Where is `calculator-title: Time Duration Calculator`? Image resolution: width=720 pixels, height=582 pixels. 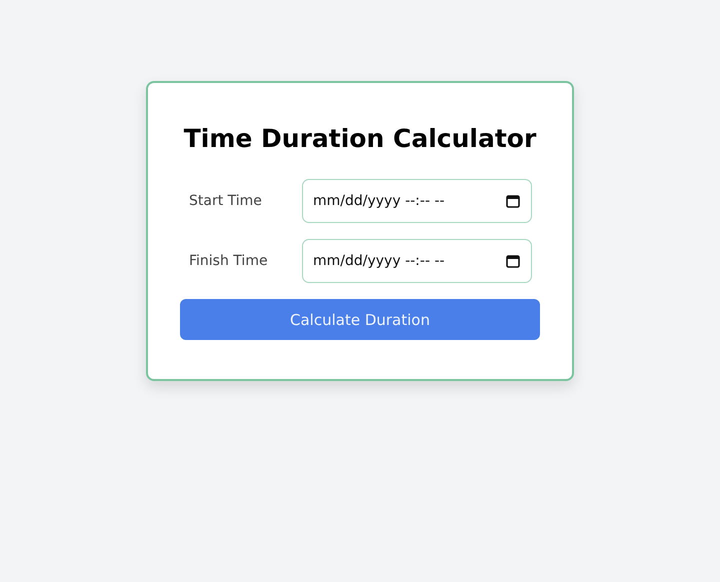
calculator-title: Time Duration Calculator is located at coordinates (360, 139).